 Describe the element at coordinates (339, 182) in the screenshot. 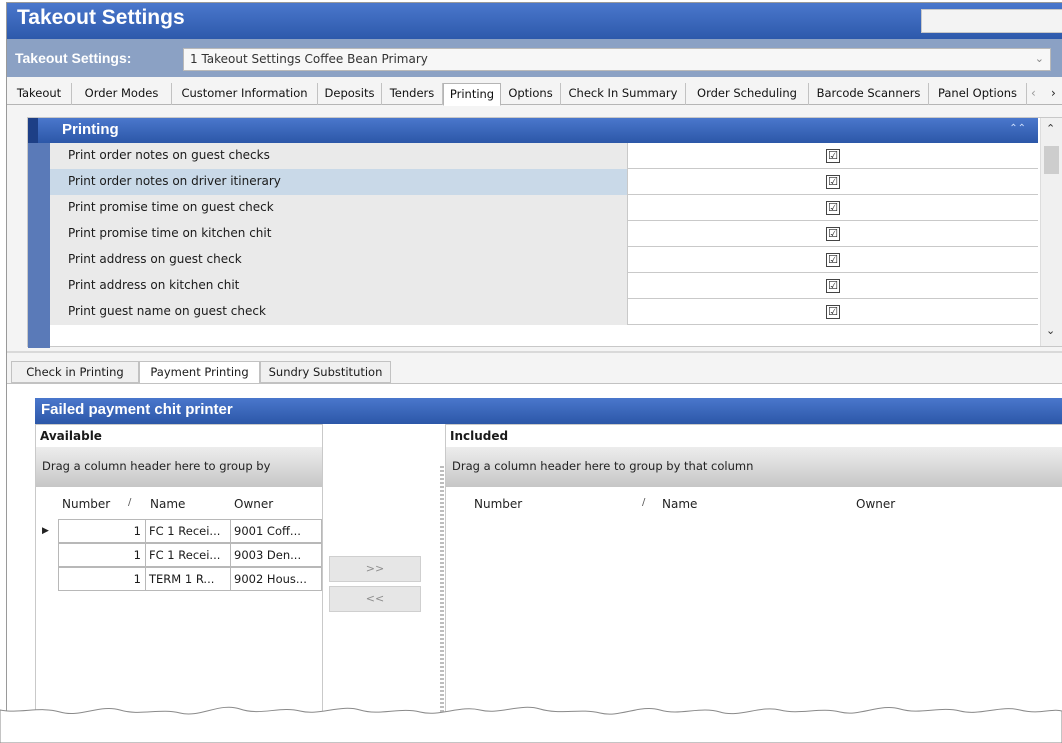

I see `option-label: Print order notes on driver itinerary` at that location.